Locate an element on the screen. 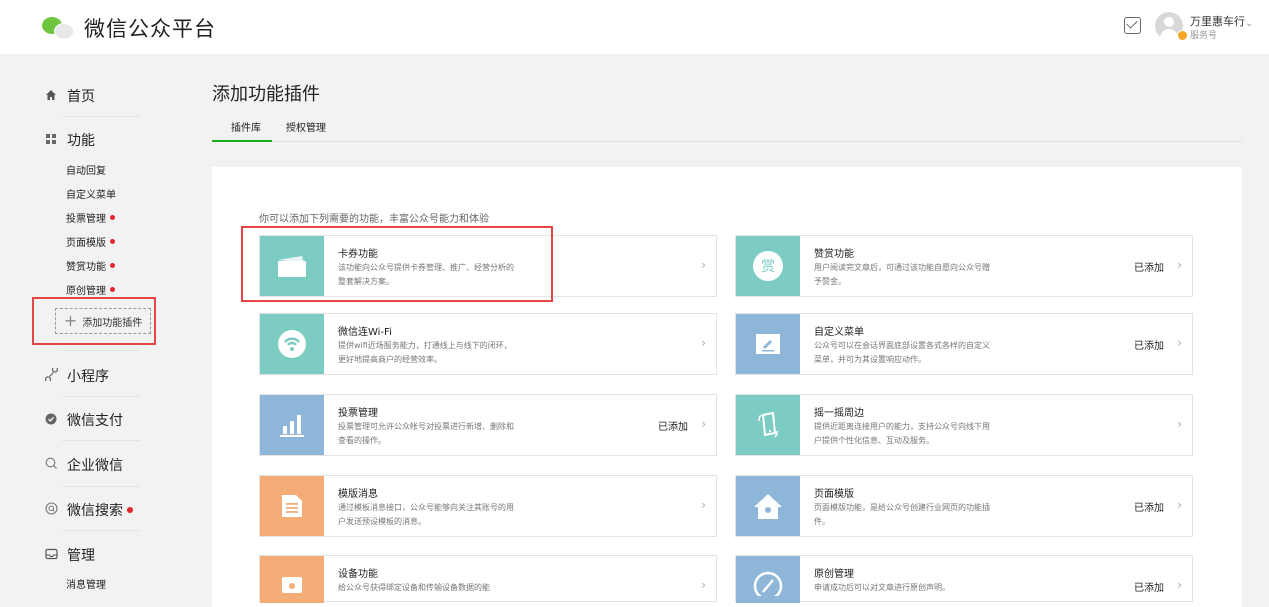 The height and width of the screenshot is (607, 1269). wechat-pay-icon is located at coordinates (51, 420).